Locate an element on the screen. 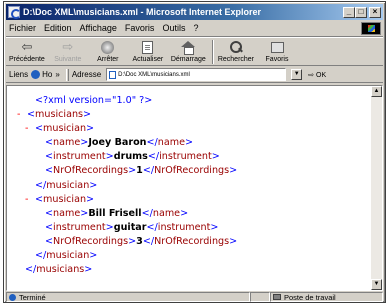 This screenshot has height=305, width=388. menu-edition: Edition is located at coordinates (58, 28).